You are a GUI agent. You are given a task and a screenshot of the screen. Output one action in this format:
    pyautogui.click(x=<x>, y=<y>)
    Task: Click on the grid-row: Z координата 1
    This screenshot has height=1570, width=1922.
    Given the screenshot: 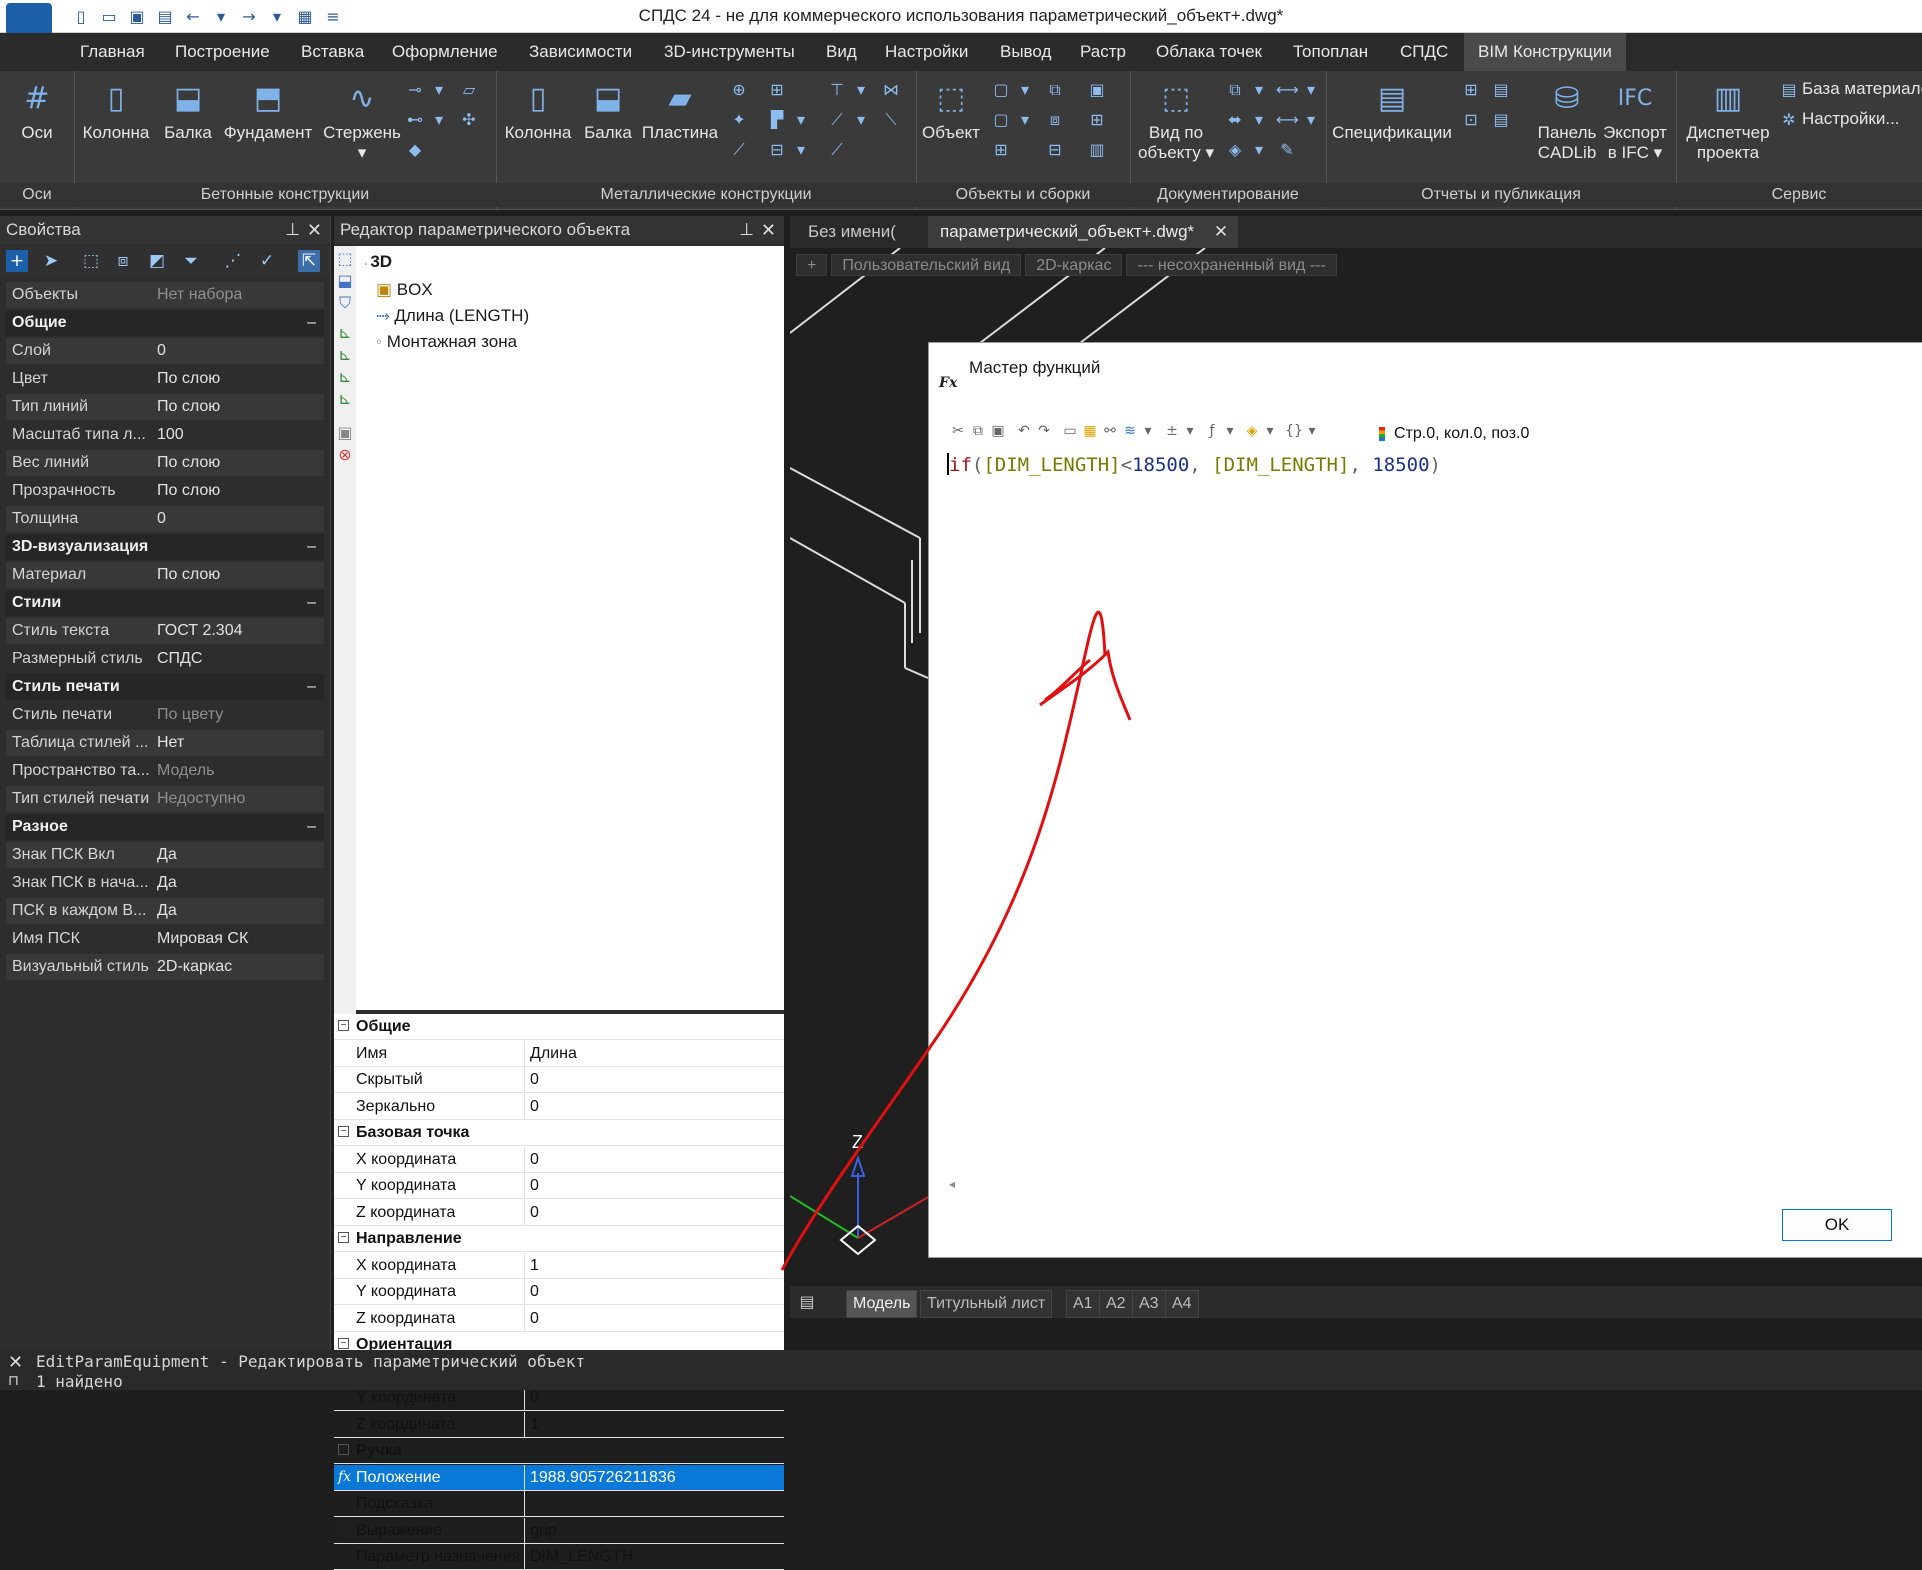 What is the action you would take?
    pyautogui.click(x=559, y=1425)
    